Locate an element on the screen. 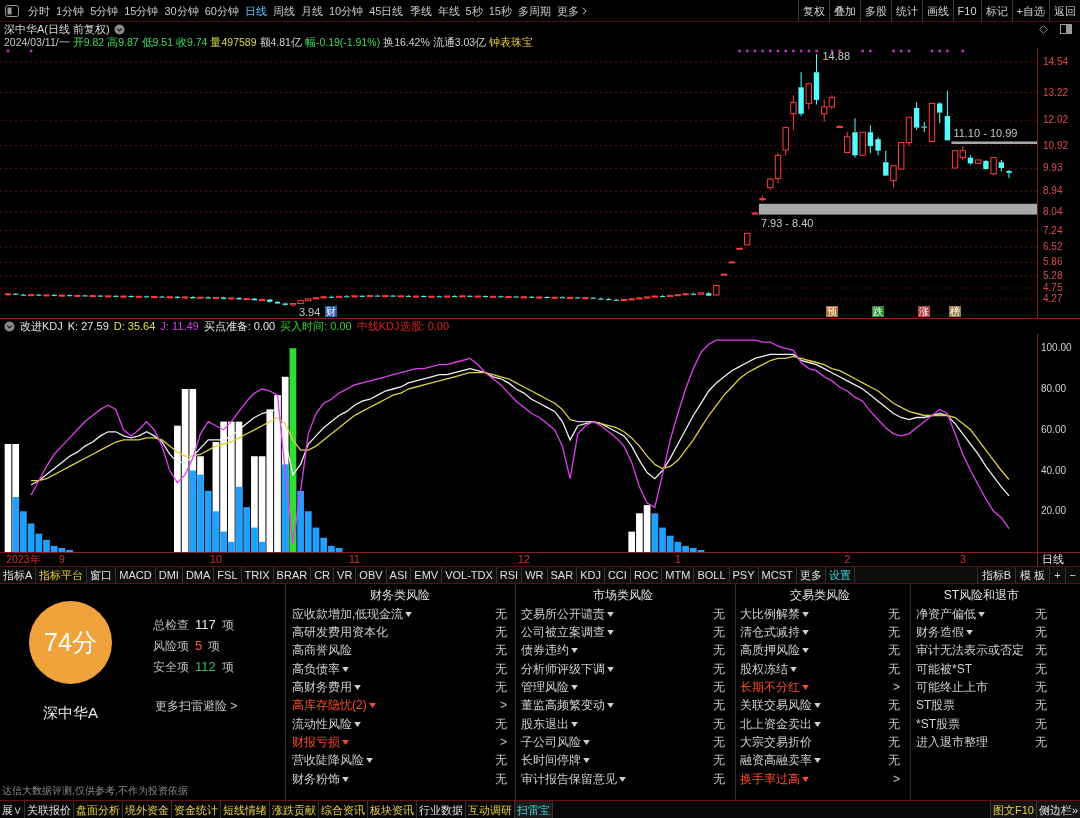 Image resolution: width=1080 pixels, height=818 pixels. risk-item: 财务粉饰 is located at coordinates (320, 779).